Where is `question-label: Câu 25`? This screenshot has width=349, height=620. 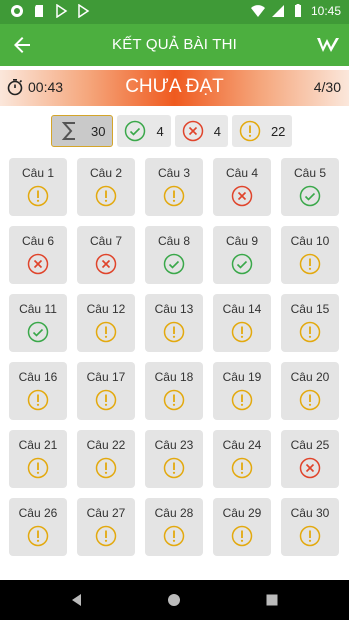 question-label: Câu 25 is located at coordinates (310, 445).